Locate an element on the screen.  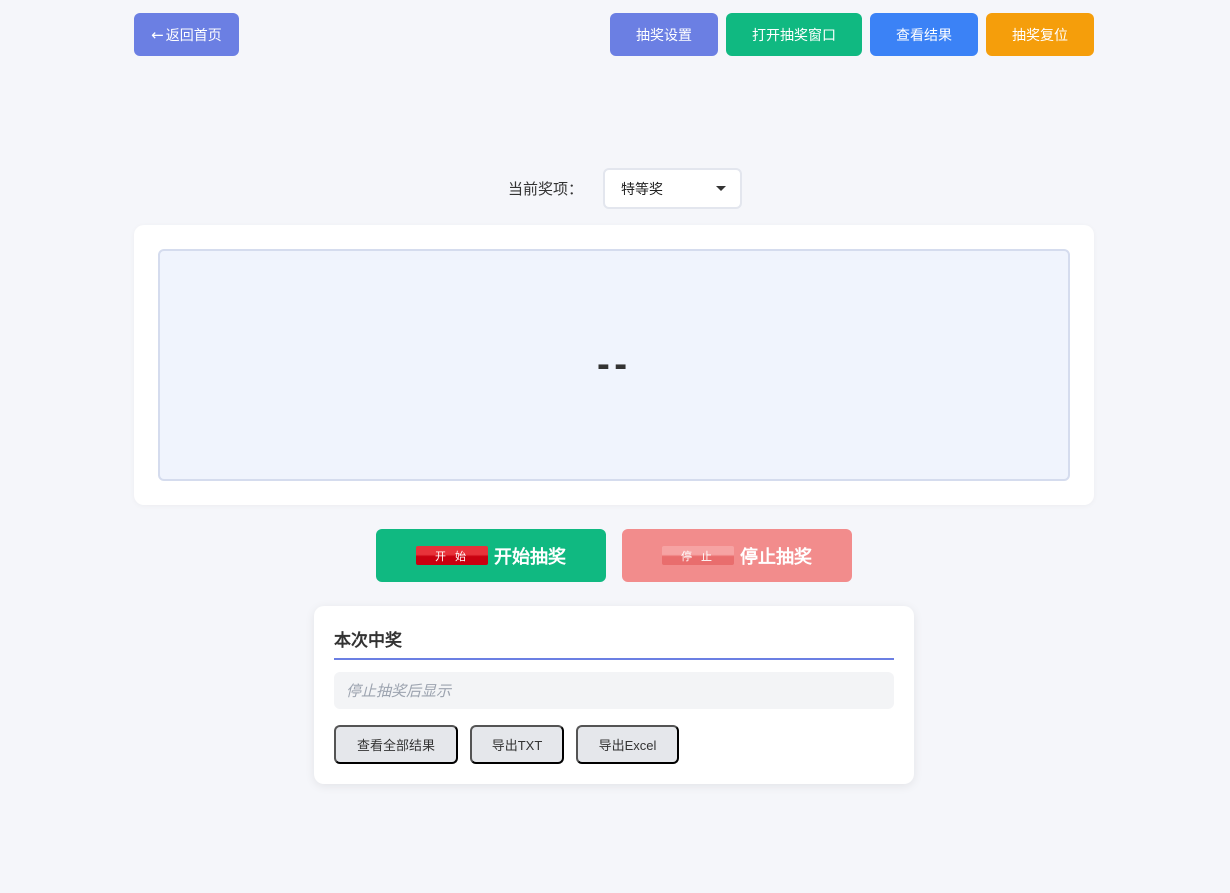
export-excel-button: 导出Excel is located at coordinates (627, 744).